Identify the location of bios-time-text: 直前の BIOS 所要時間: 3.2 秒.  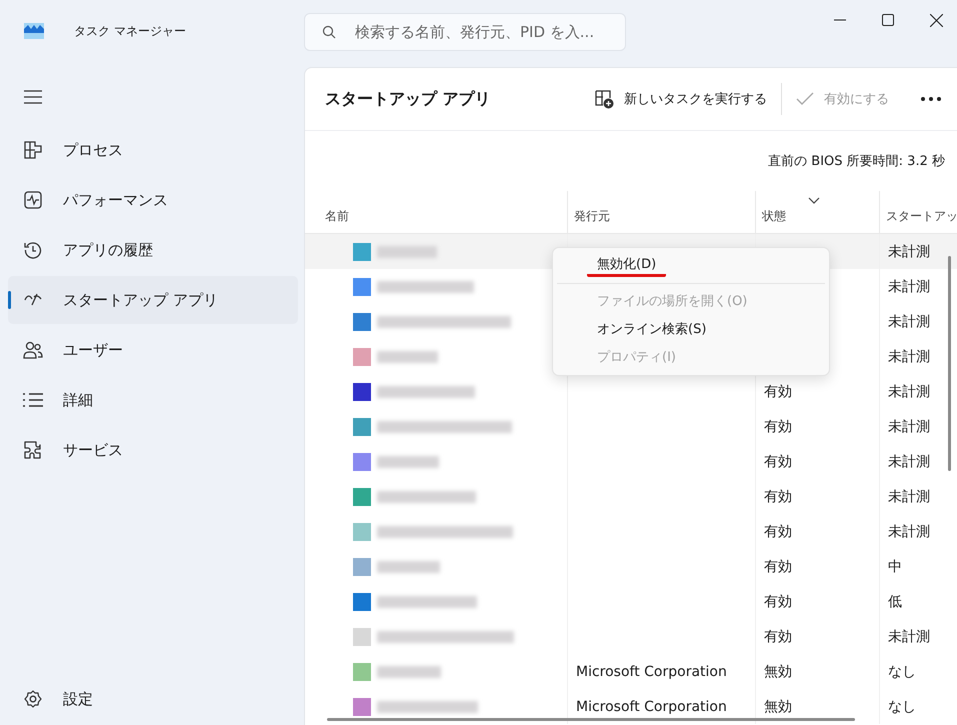
(856, 161).